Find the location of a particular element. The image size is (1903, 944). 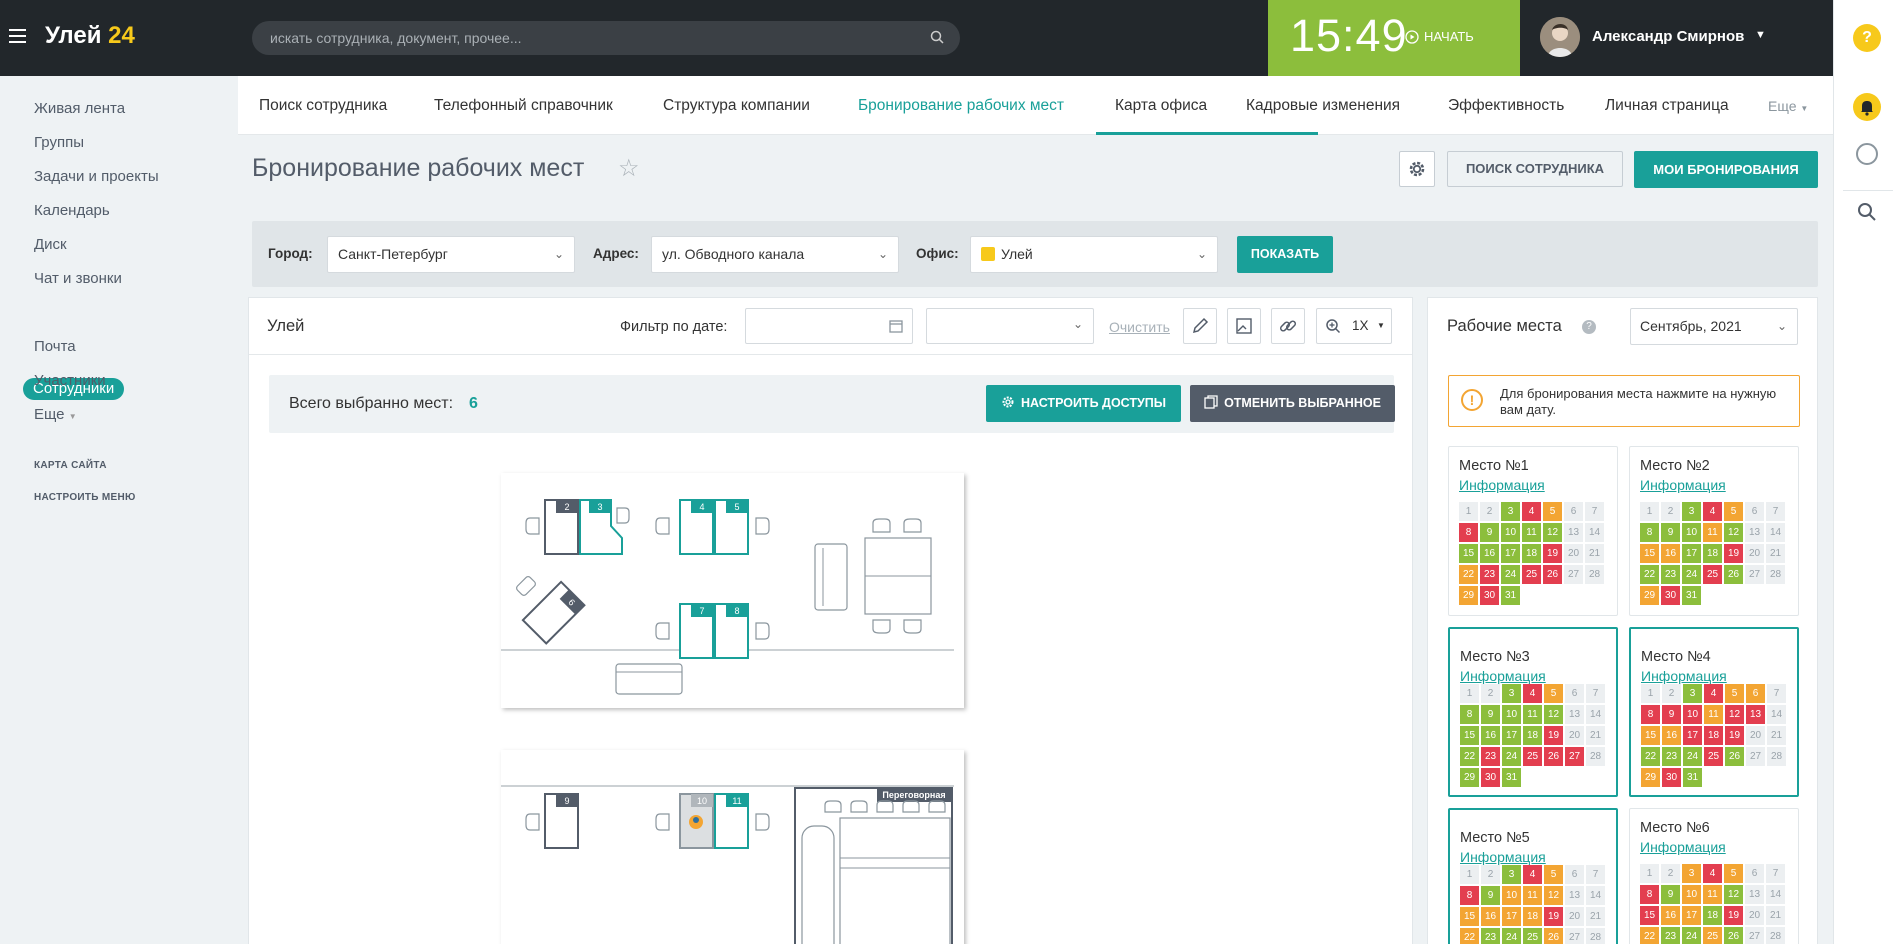

work-time-widget: 15:49 НАЧАТЬ is located at coordinates (1394, 38).